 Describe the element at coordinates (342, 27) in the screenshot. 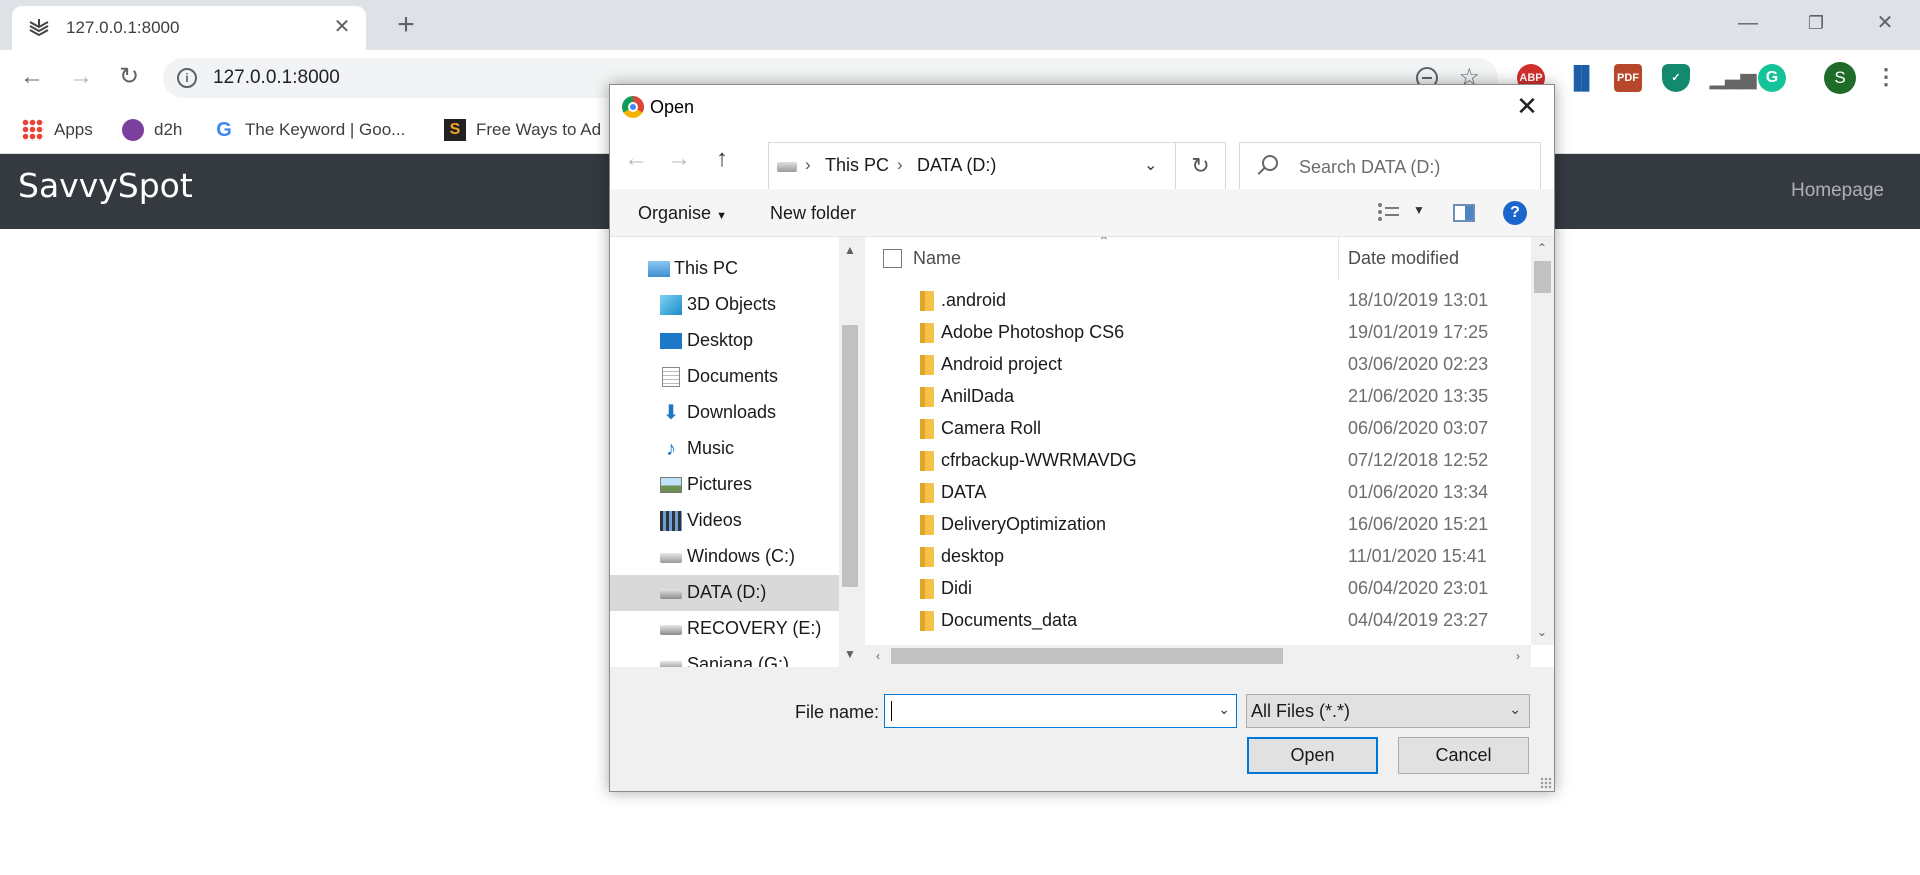

I see `close-tab-icon: ✕` at that location.